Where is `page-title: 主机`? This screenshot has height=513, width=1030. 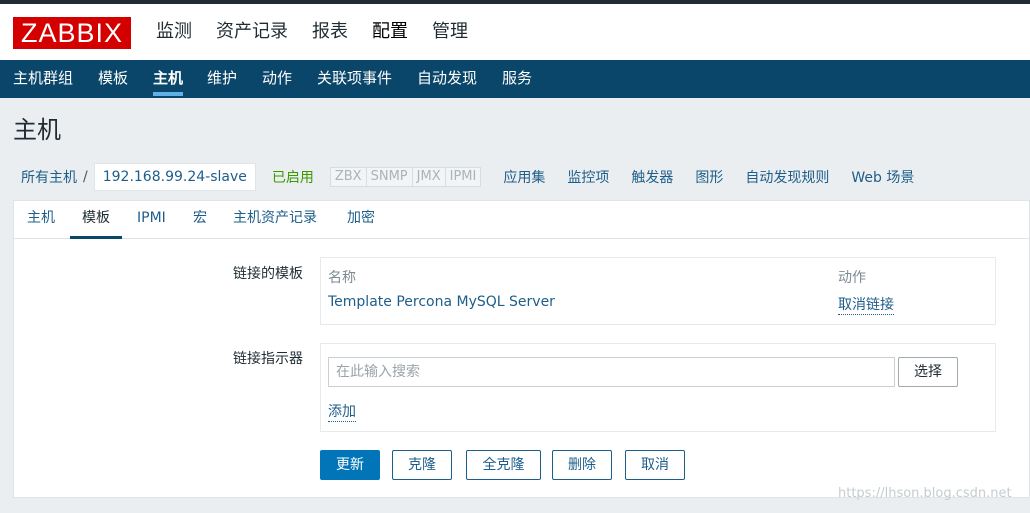 page-title: 主机 is located at coordinates (37, 130).